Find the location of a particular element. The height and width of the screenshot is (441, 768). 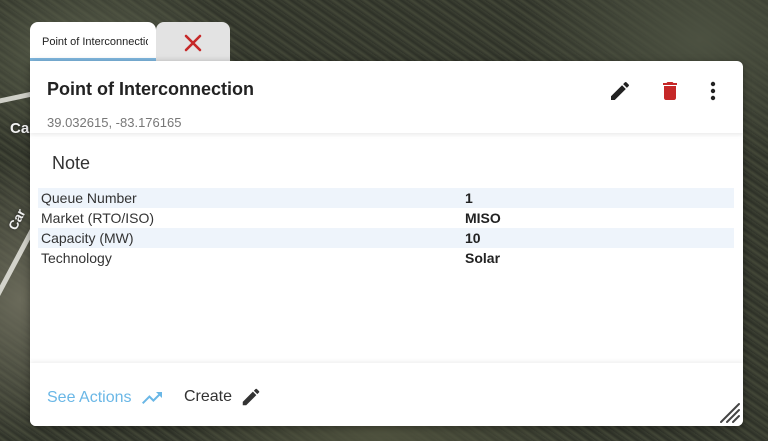

delete-icon is located at coordinates (670, 91).